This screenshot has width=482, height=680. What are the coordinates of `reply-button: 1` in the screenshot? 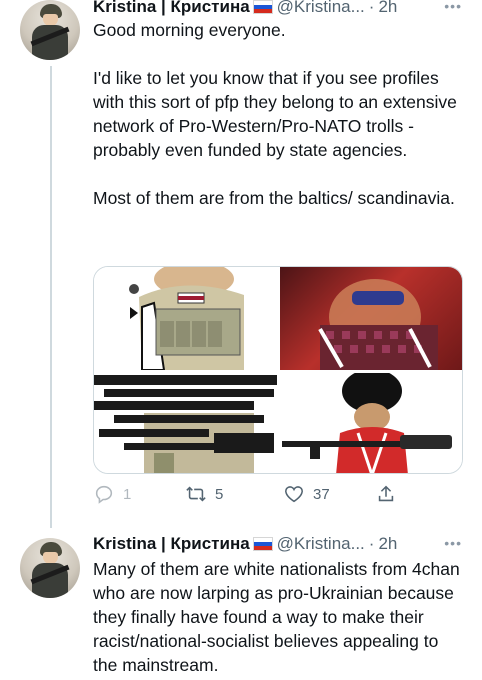 It's located at (112, 494).